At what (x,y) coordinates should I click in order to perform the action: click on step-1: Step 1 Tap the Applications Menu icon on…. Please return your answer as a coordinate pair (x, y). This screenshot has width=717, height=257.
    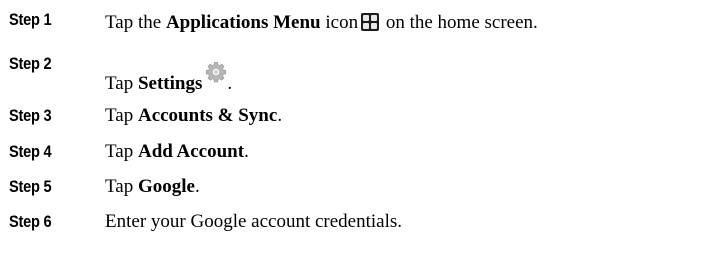
    Looking at the image, I should click on (358, 20).